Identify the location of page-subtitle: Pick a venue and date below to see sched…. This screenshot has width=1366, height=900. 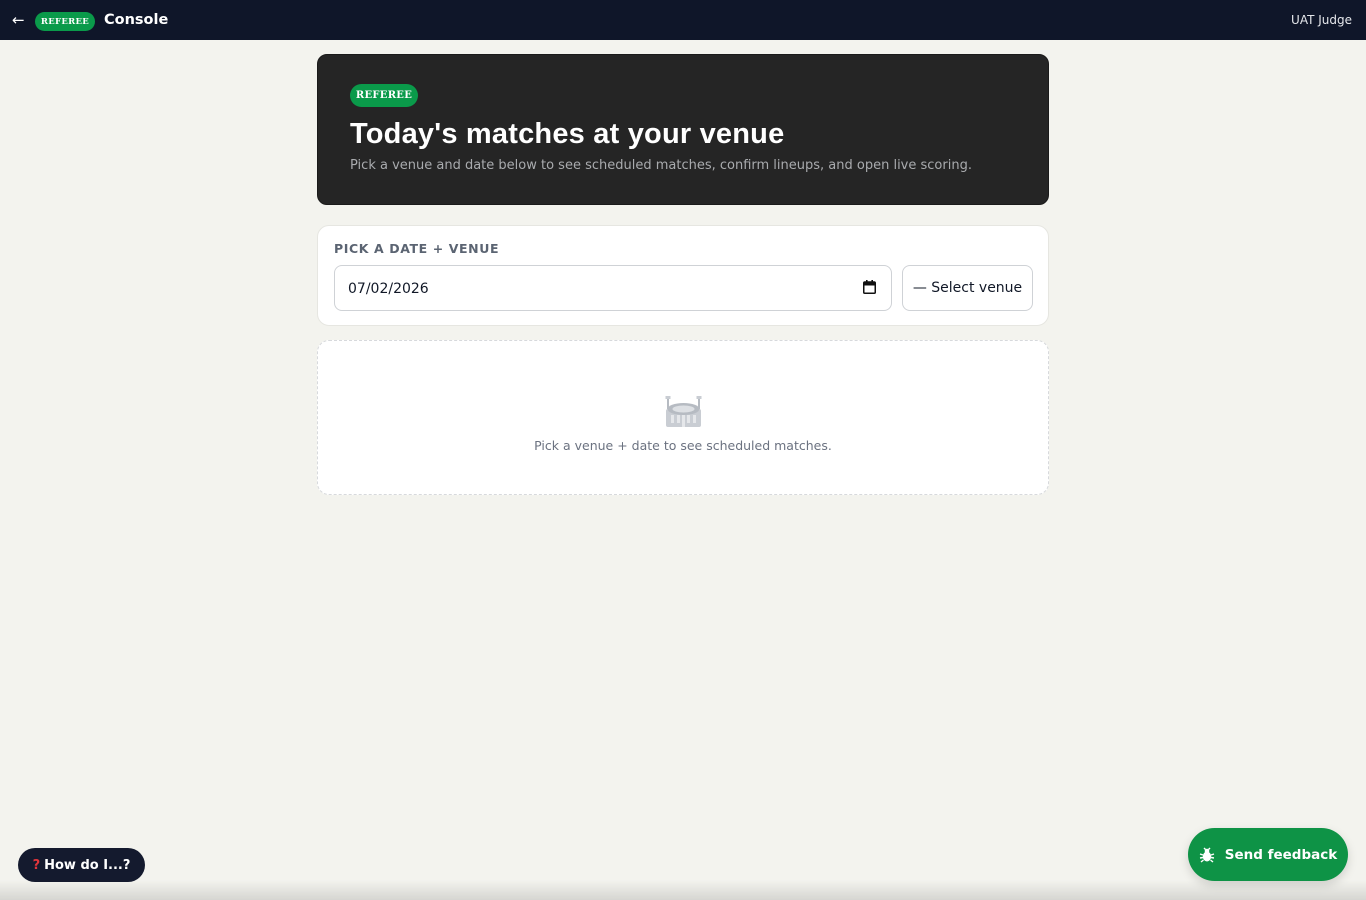
(661, 165).